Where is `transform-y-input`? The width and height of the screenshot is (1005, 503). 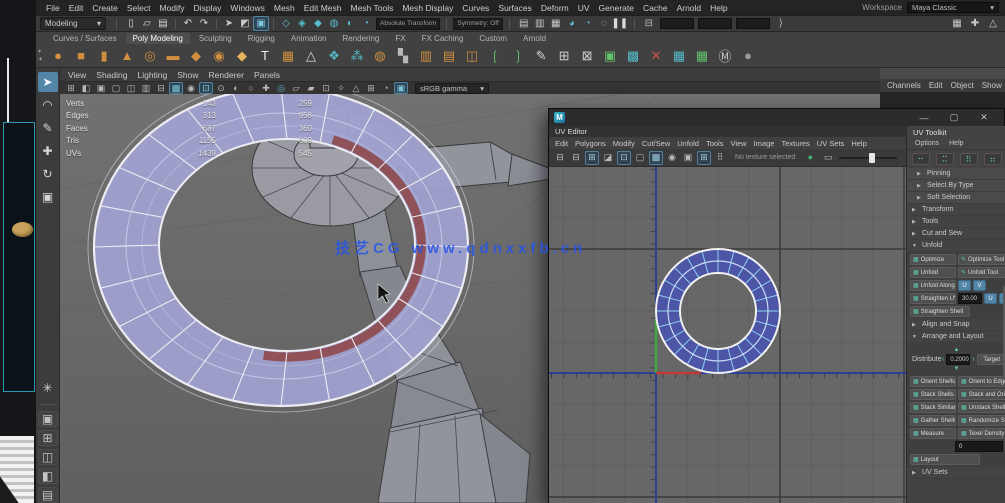
transform-y-input is located at coordinates (714, 23).